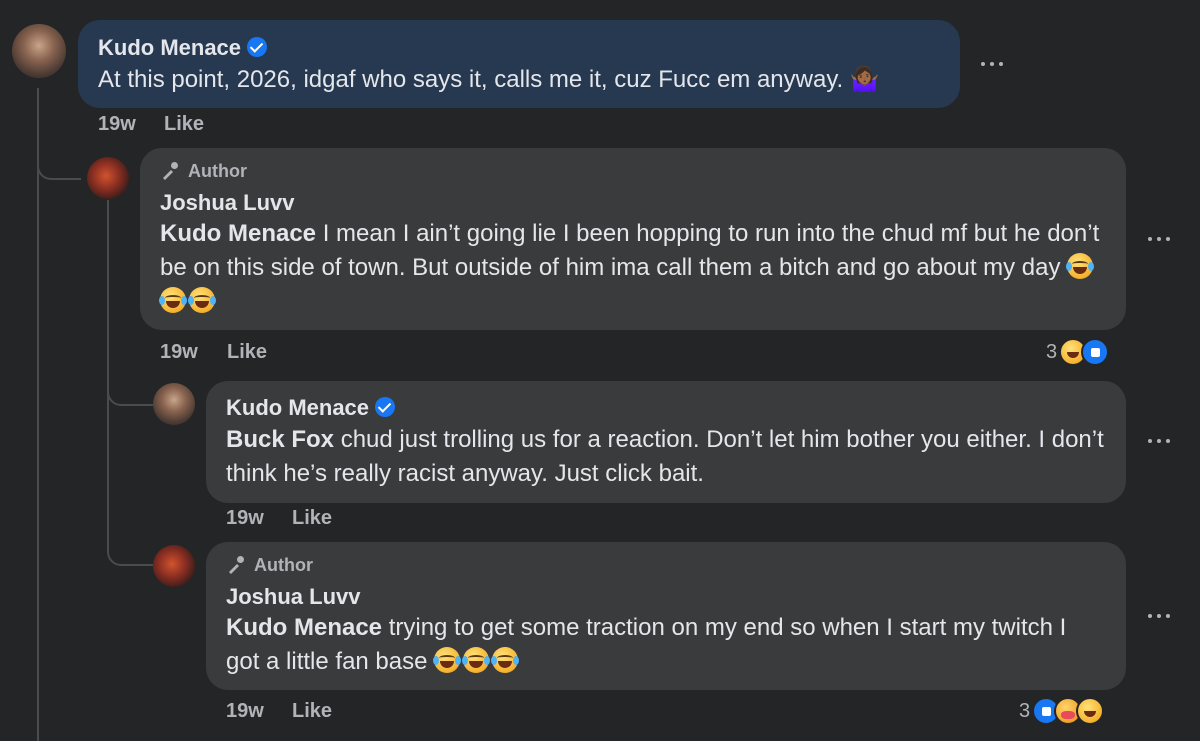 The image size is (1200, 741). What do you see at coordinates (280, 439) in the screenshot?
I see `mention-link: Buck Fox` at bounding box center [280, 439].